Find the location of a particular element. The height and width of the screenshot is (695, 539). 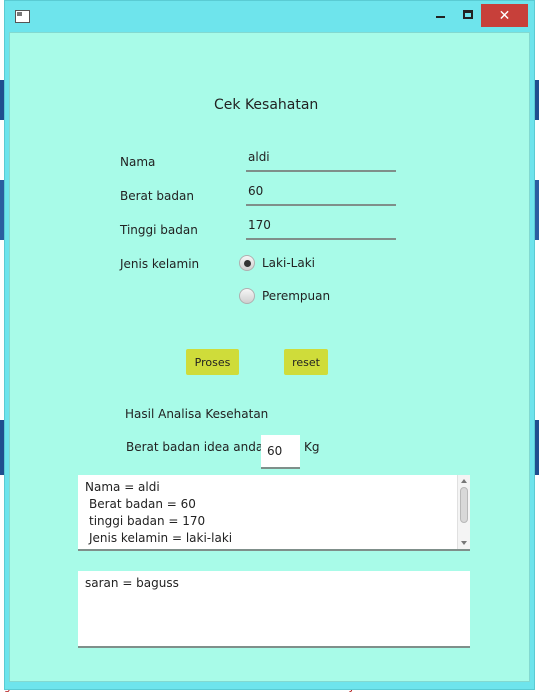

scroll-up-icon is located at coordinates (464, 481).